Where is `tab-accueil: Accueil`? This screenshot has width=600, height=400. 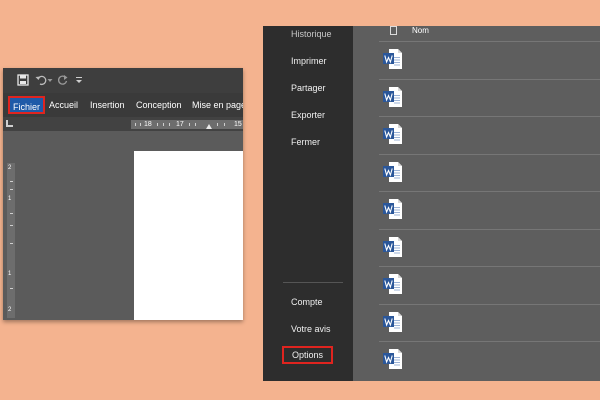 tab-accueil: Accueil is located at coordinates (63, 105).